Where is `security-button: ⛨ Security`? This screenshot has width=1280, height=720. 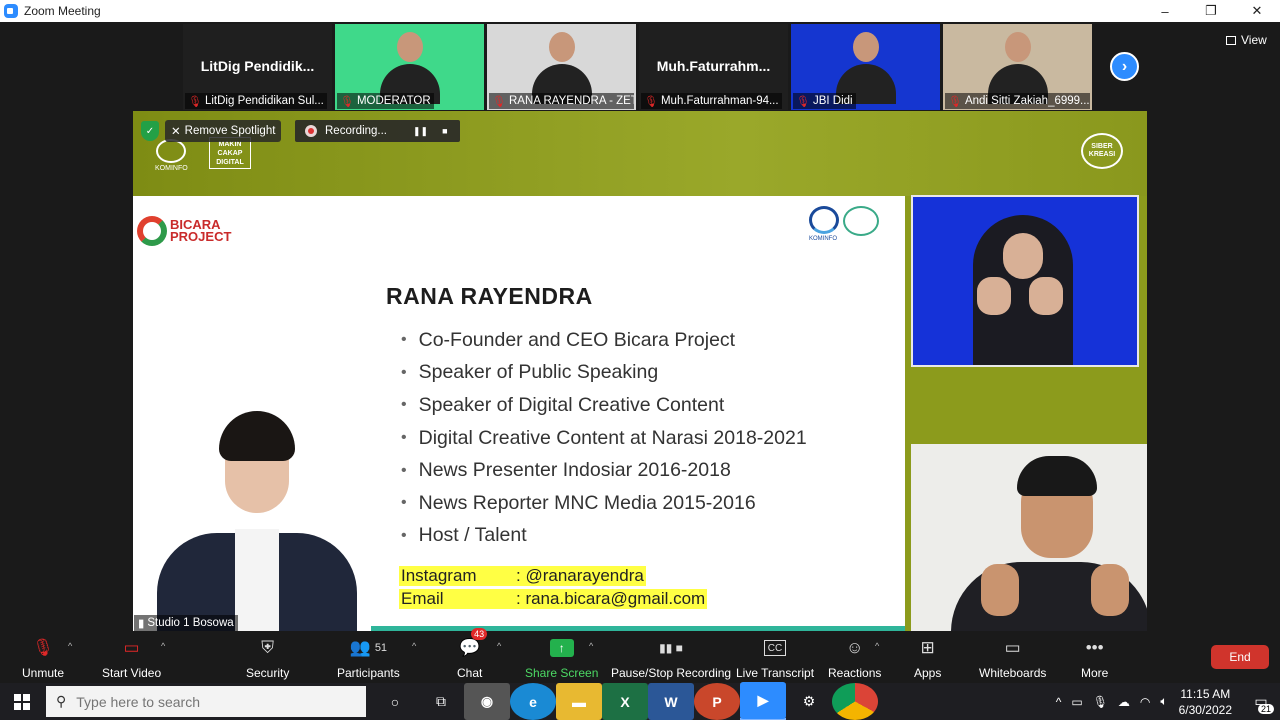 security-button: ⛨ Security is located at coordinates (267, 658).